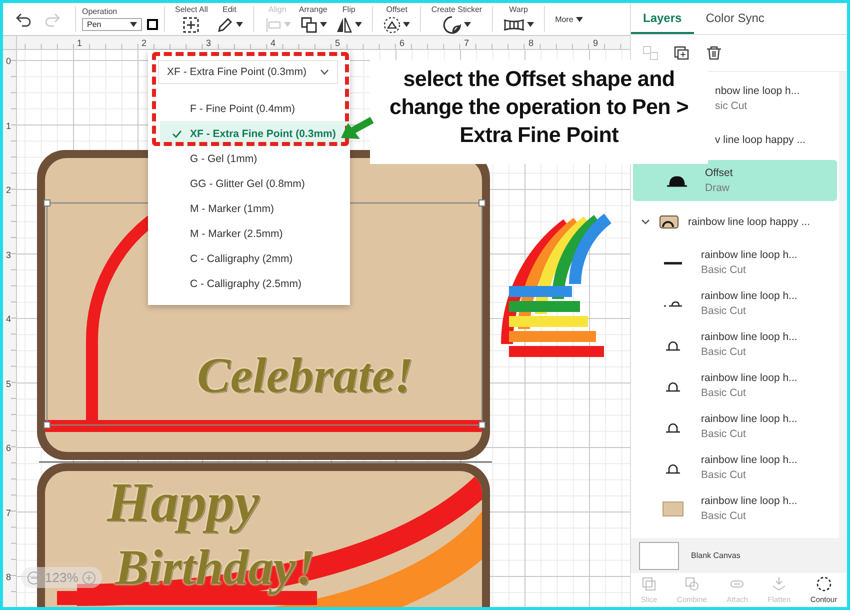 This screenshot has height=610, width=850. I want to click on ruler-number: 0, so click(9, 61).